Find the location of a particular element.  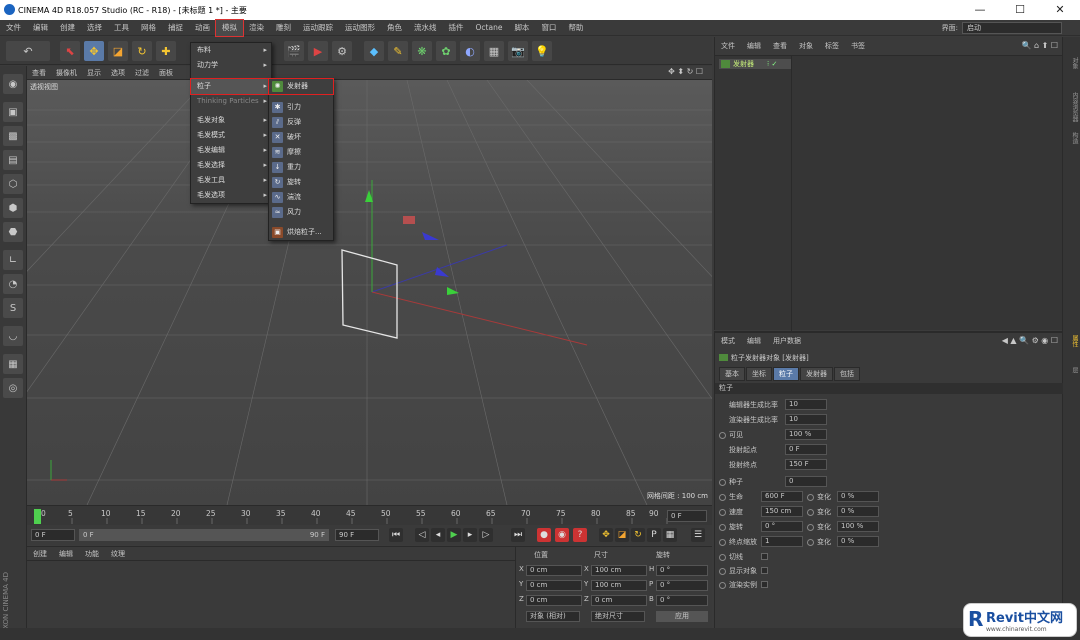

attr-tab-coords: 坐标 is located at coordinates (759, 374).